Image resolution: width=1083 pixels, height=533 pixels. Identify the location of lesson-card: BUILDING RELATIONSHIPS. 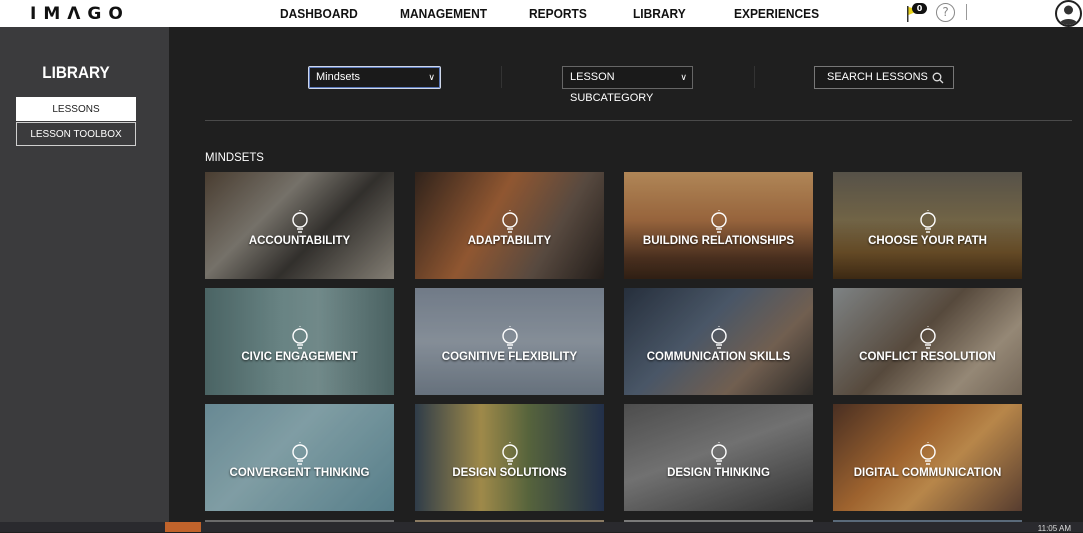
(718, 225).